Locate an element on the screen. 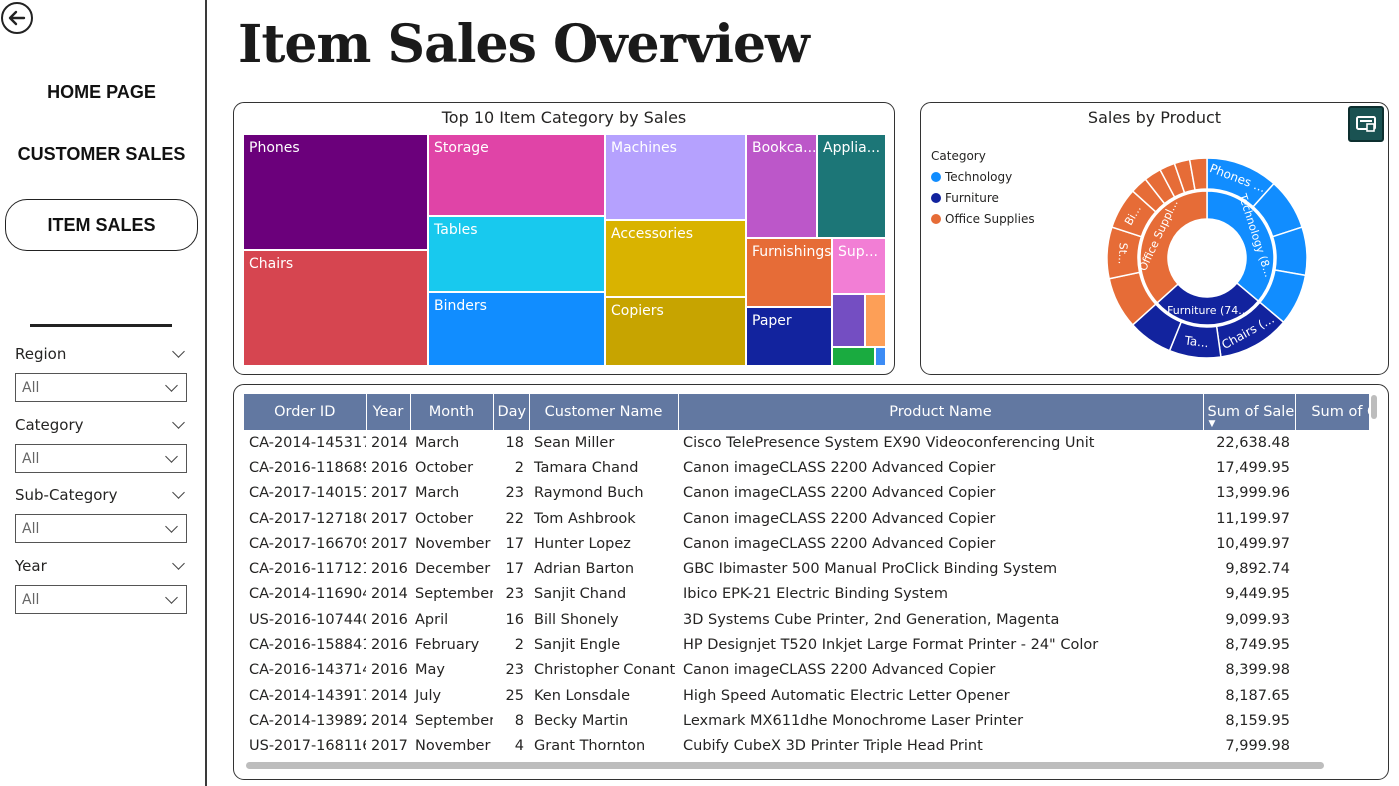 This screenshot has height=786, width=1399. column-header-customer-name: Customer Name is located at coordinates (604, 412).